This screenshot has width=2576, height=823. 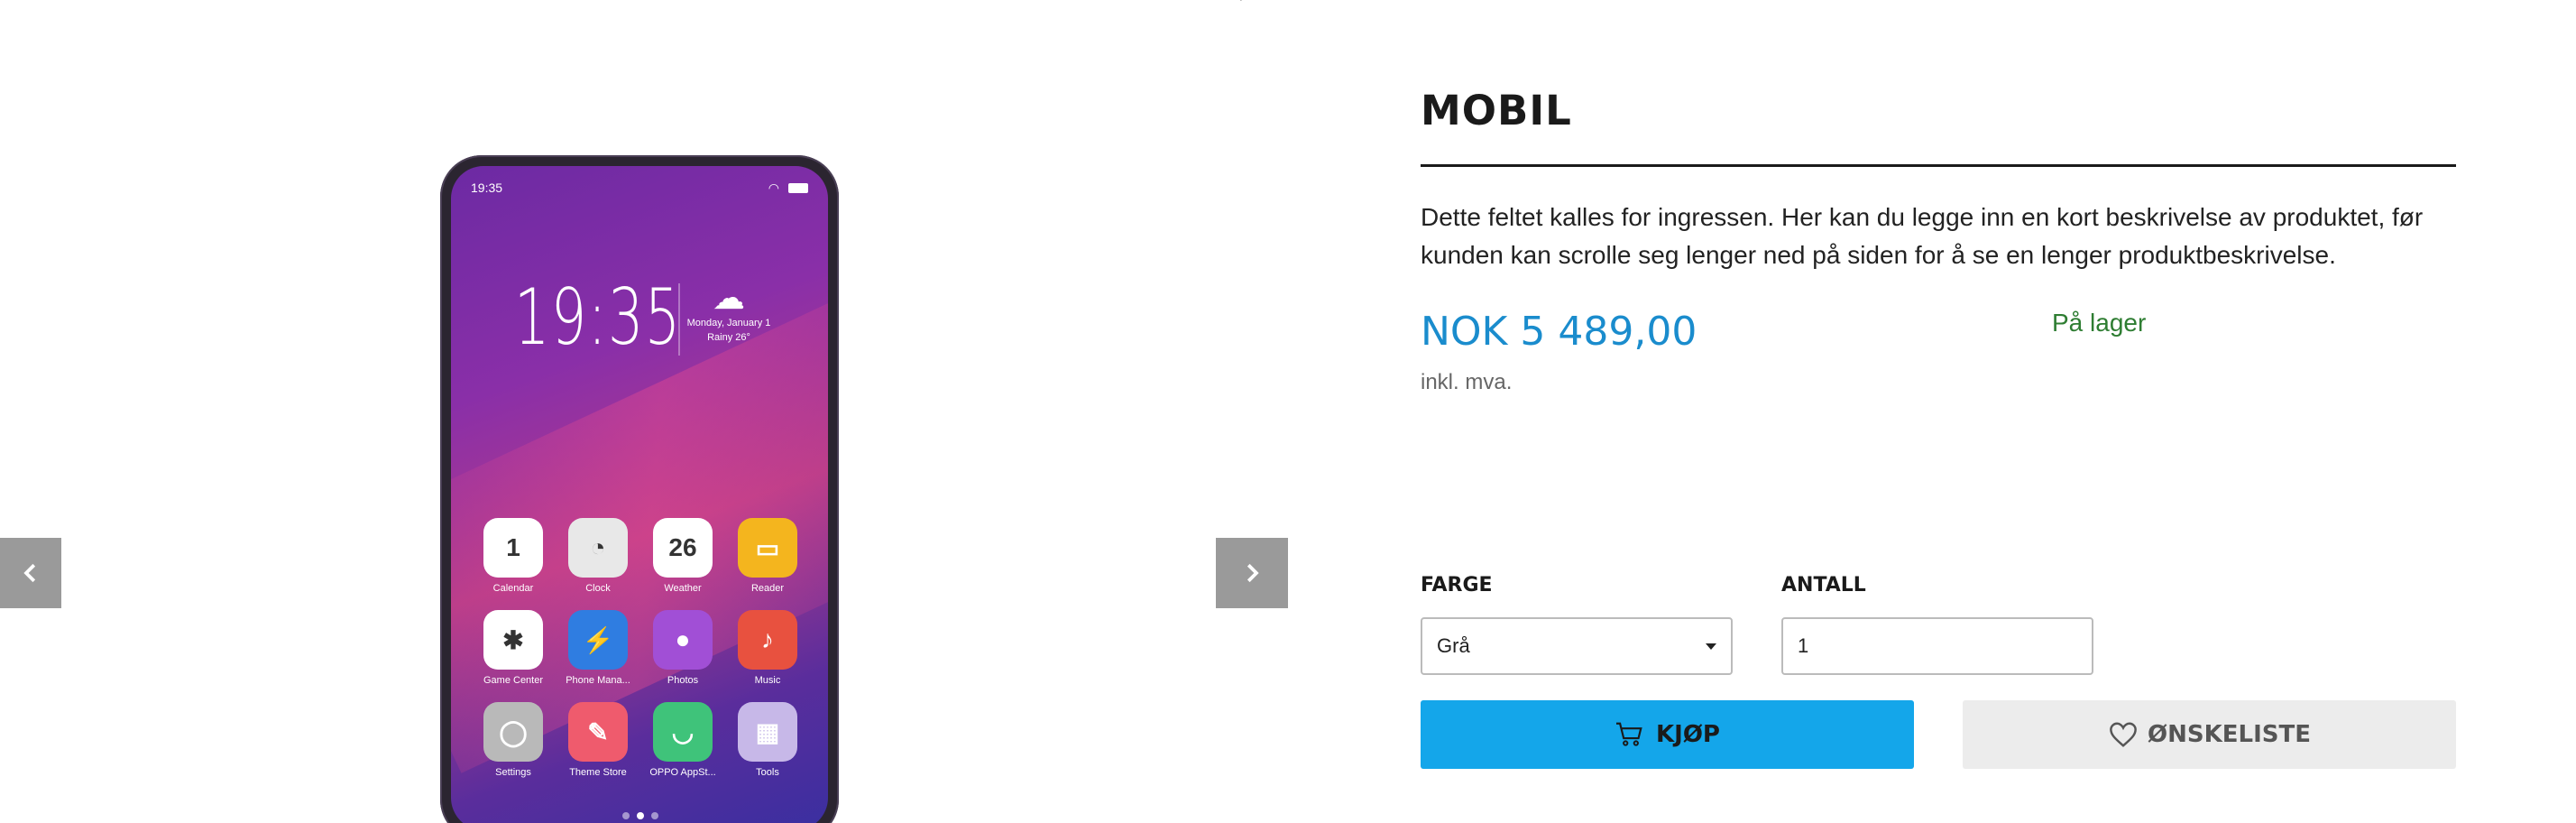 What do you see at coordinates (513, 548) in the screenshot?
I see `app-icon: 1` at bounding box center [513, 548].